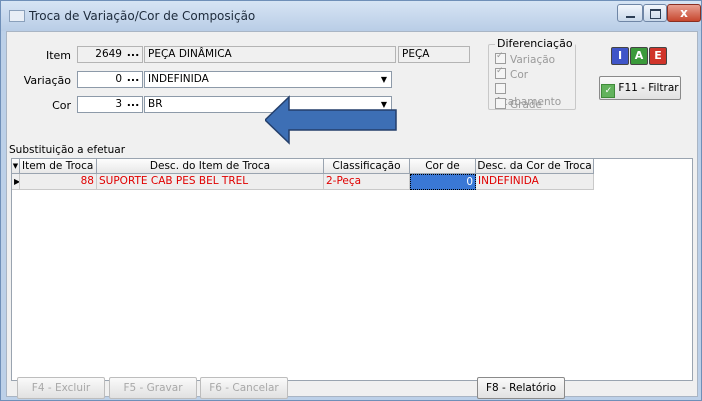  I want to click on cor-label: Cor, so click(61, 105).